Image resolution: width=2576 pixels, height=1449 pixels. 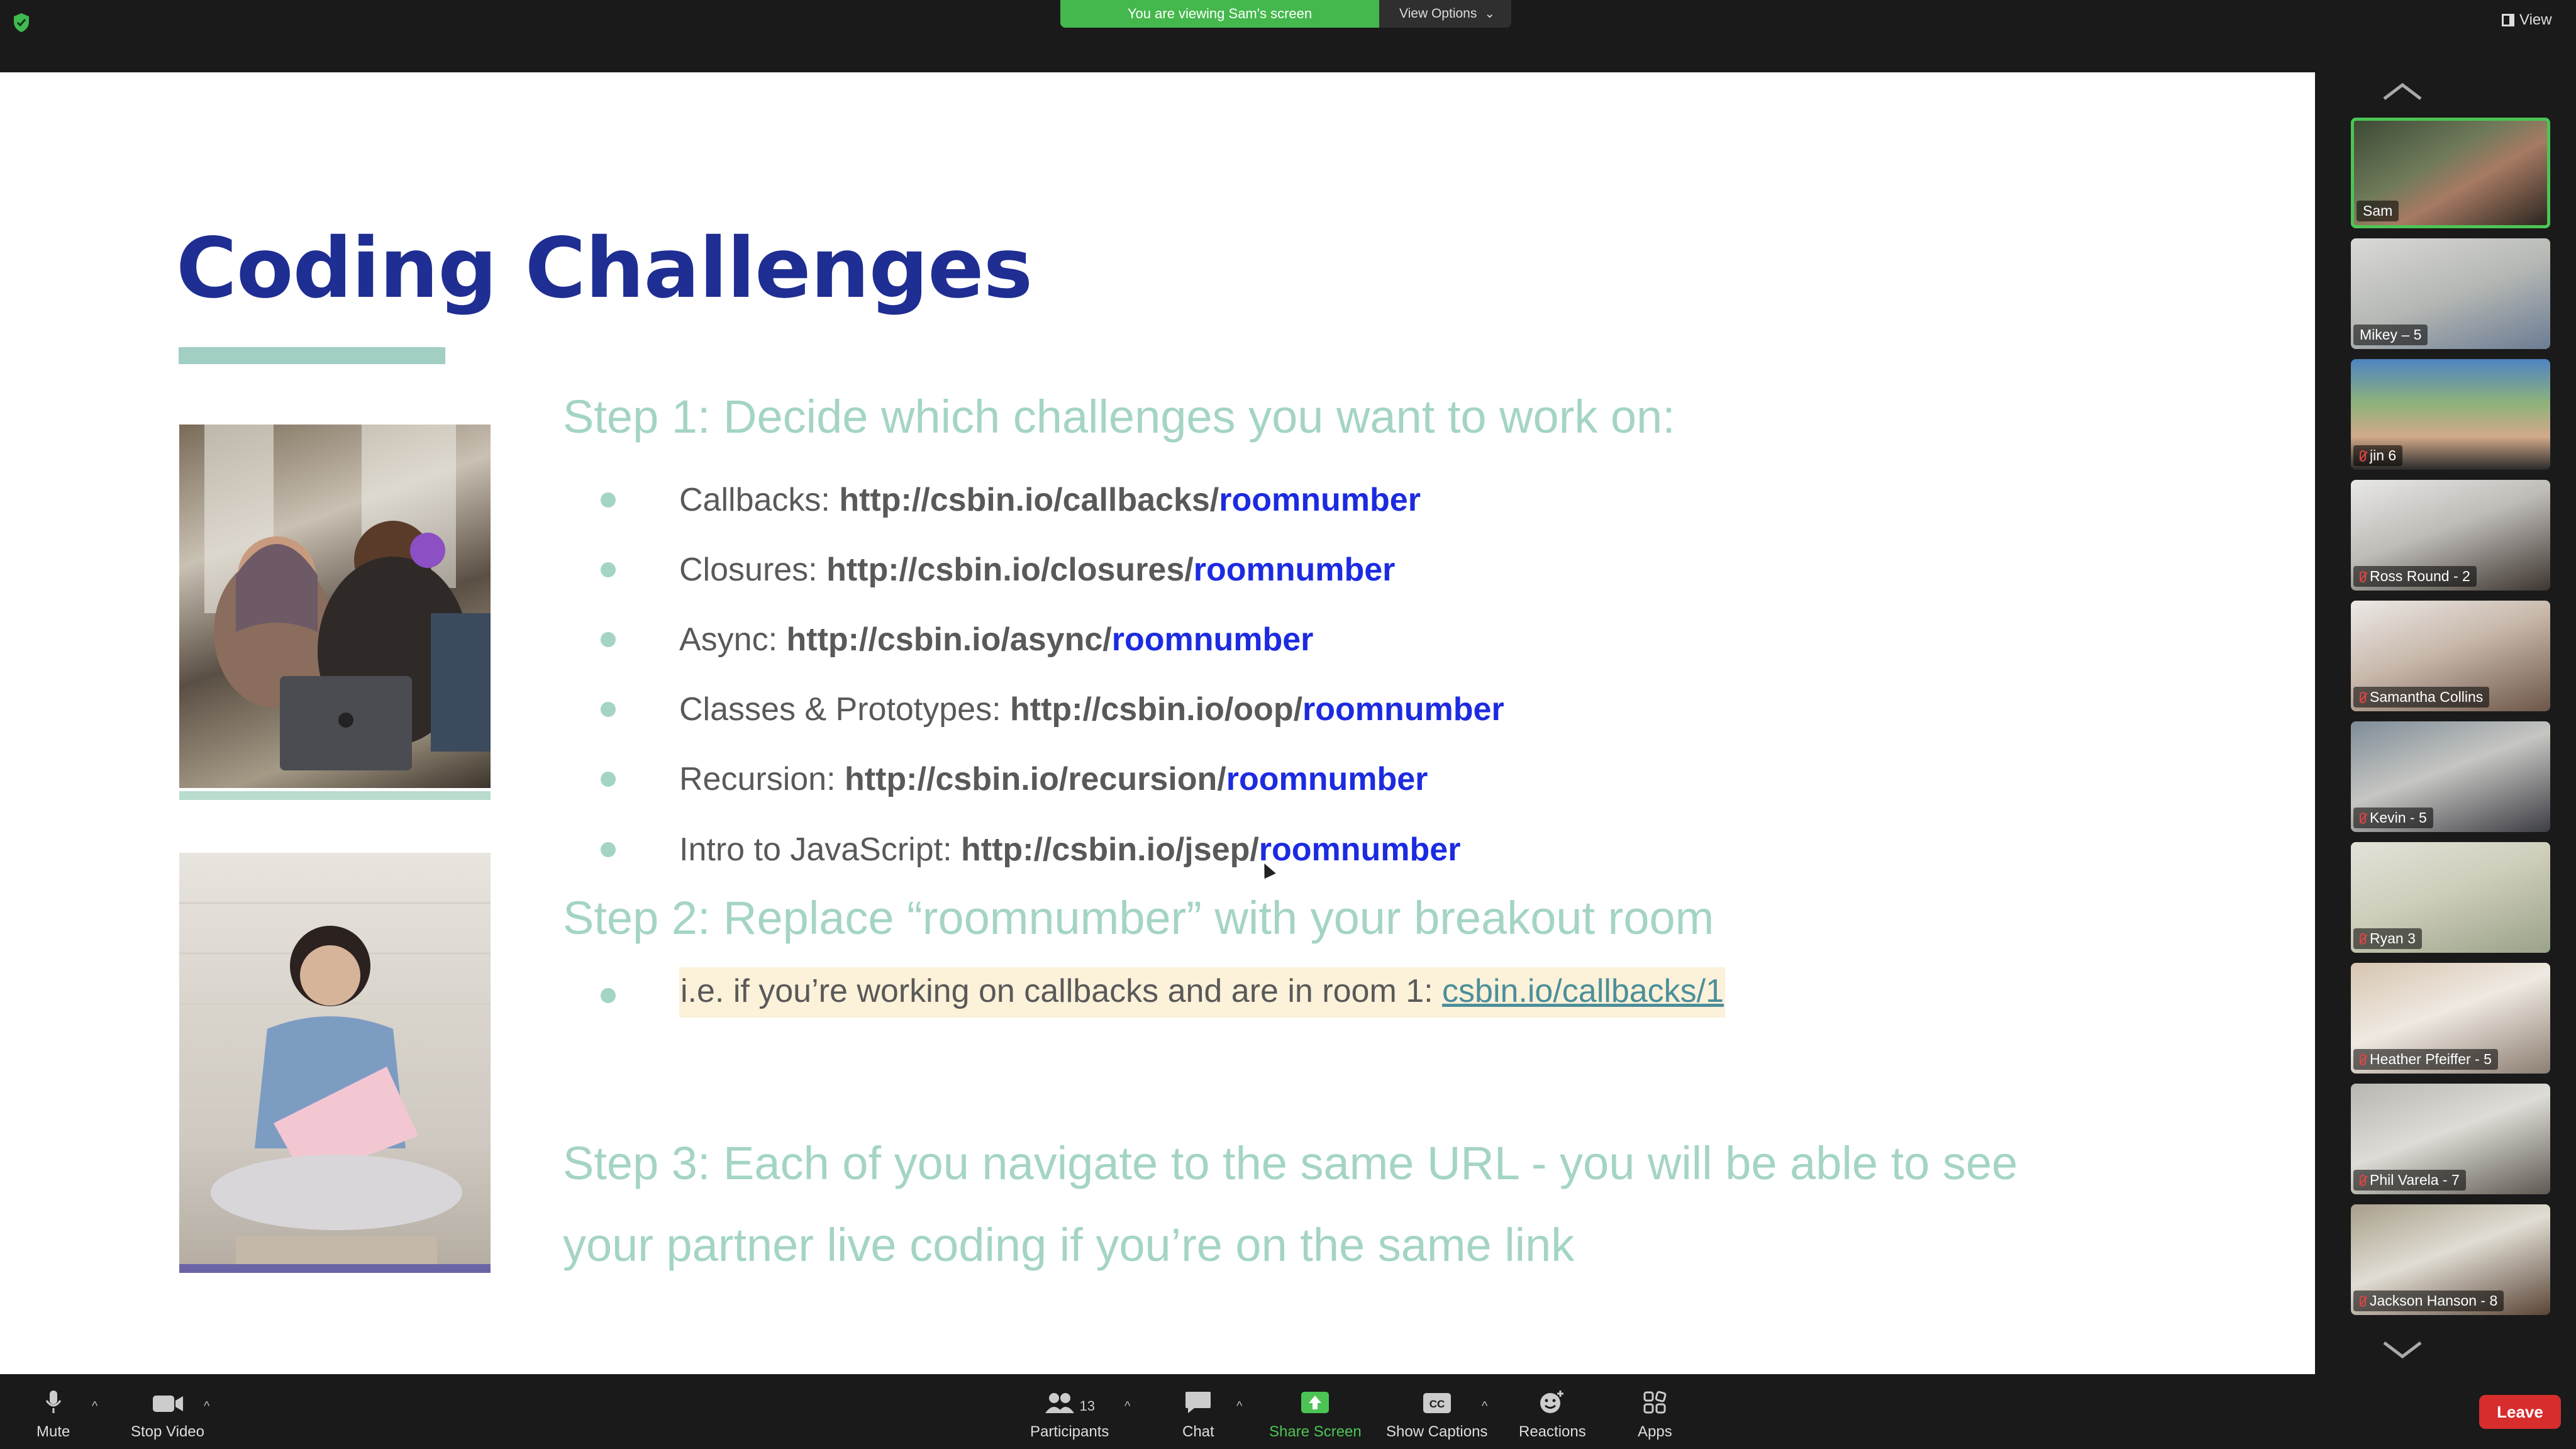 What do you see at coordinates (2450, 656) in the screenshot?
I see `participant-tile: Samantha Collins` at bounding box center [2450, 656].